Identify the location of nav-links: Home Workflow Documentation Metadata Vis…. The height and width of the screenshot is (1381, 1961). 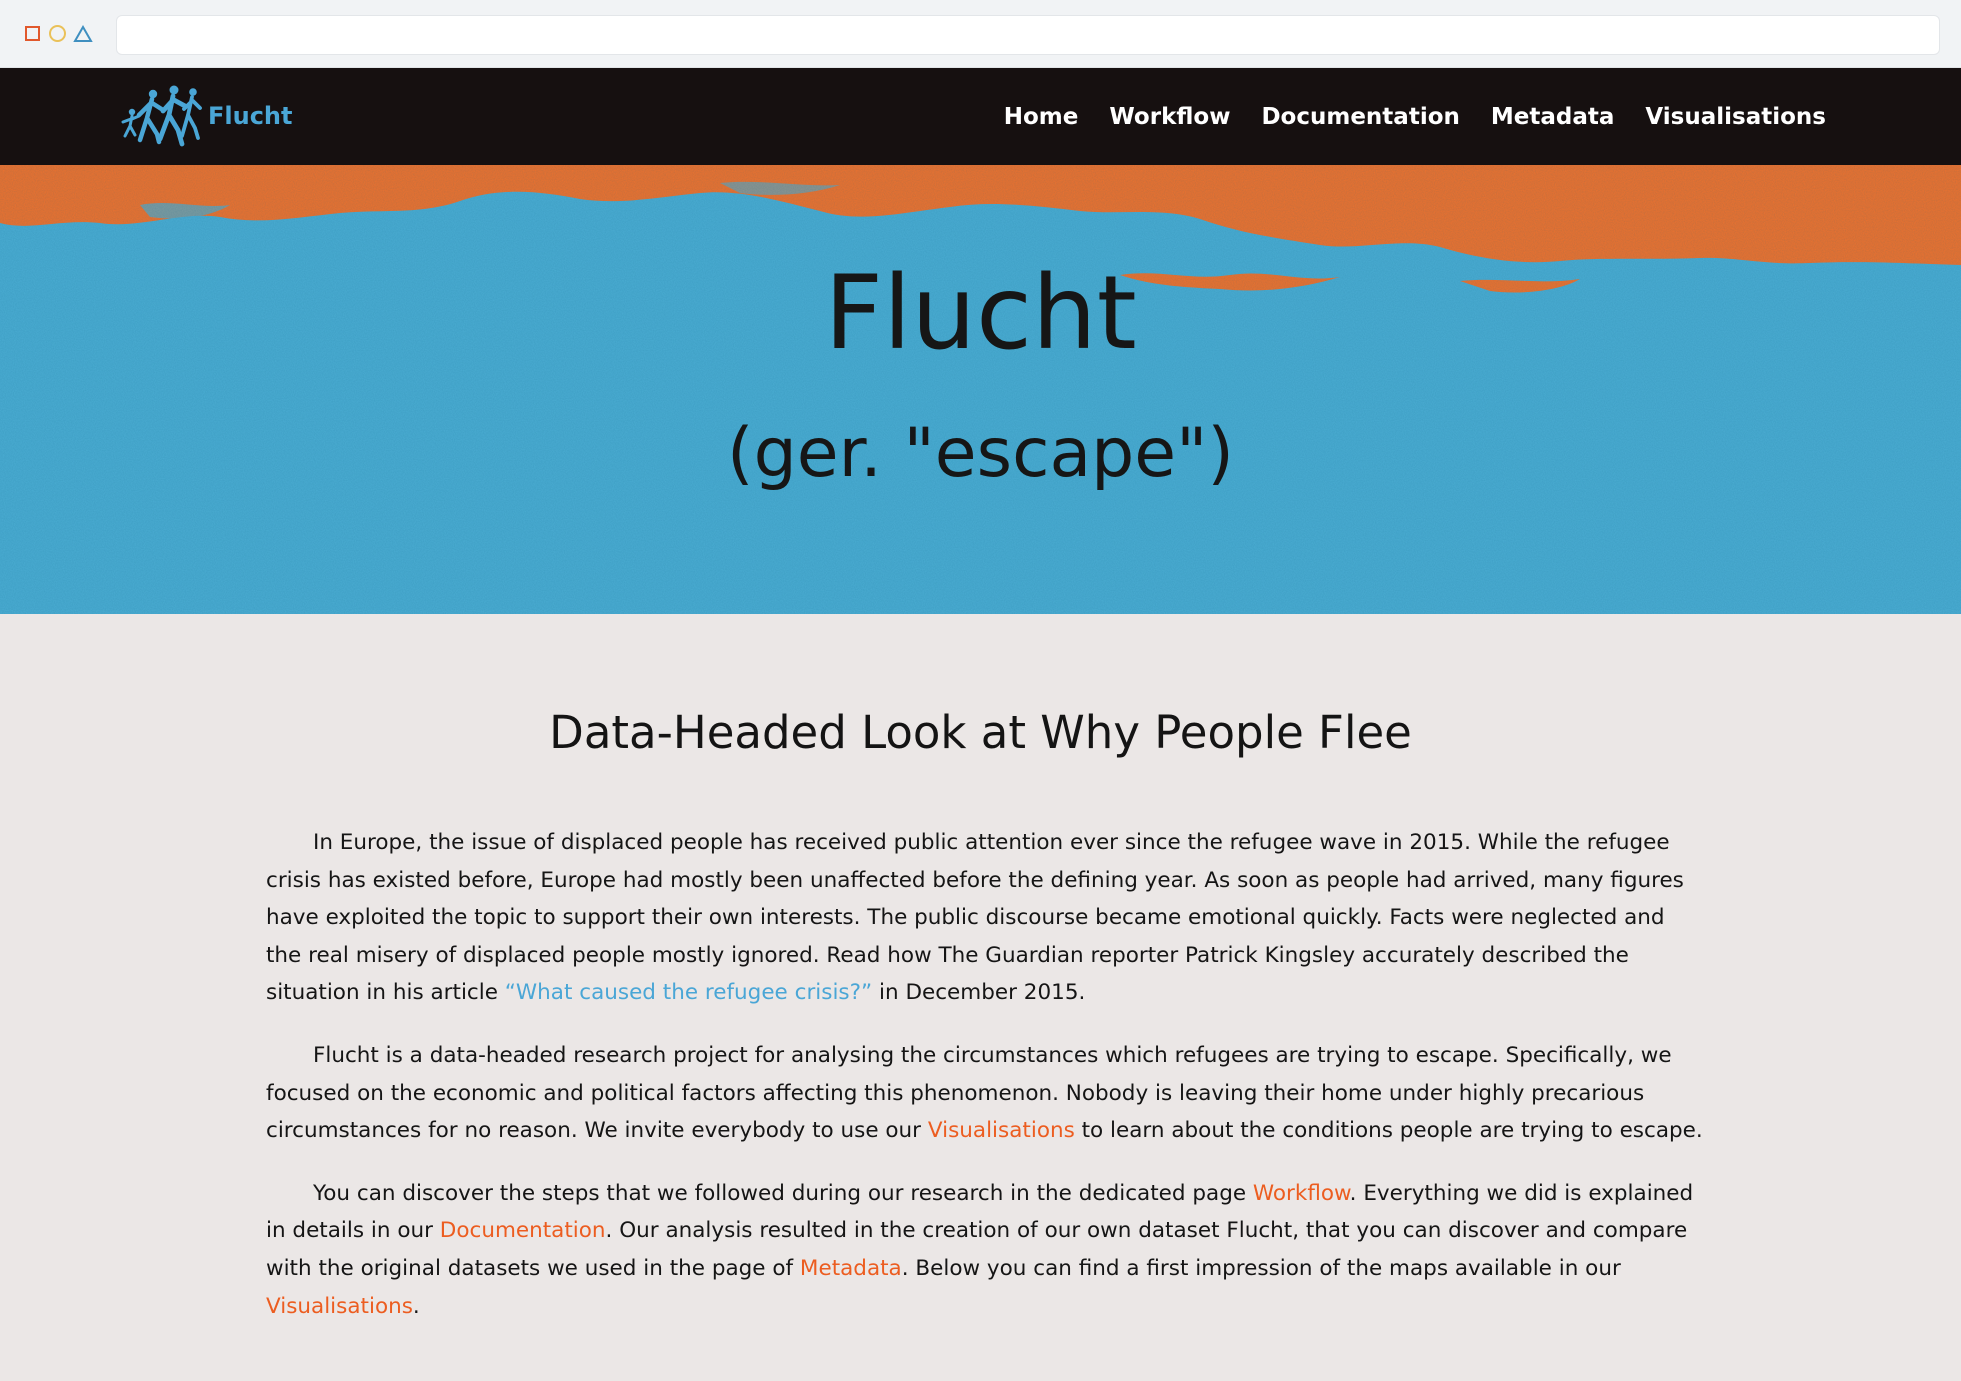
(1399, 116).